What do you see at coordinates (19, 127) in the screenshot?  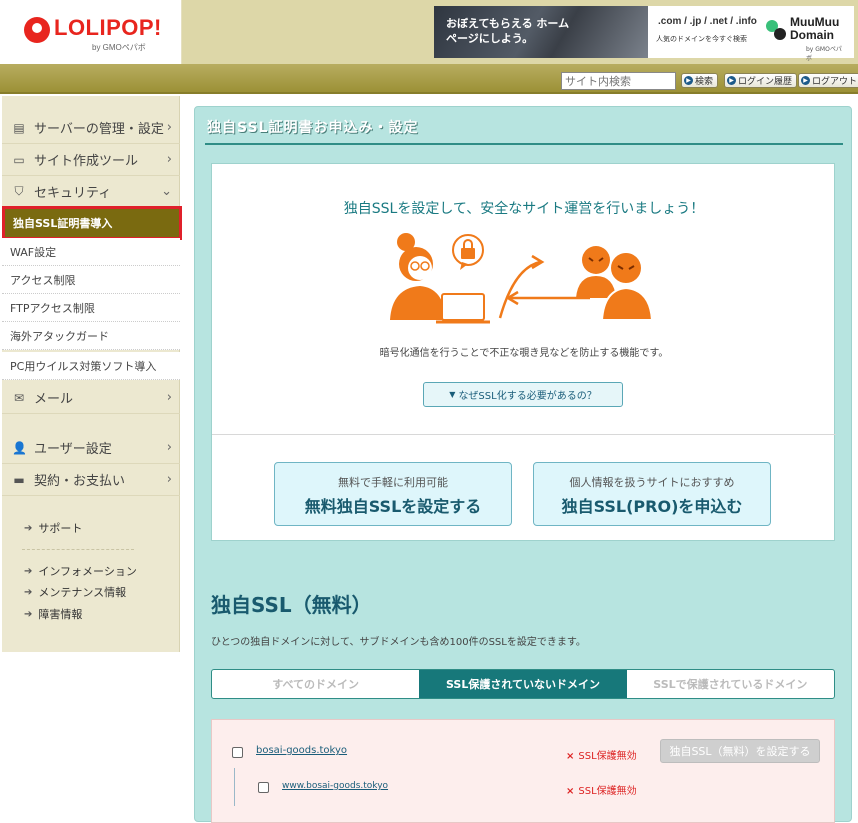 I see `server-icon: ▤` at bounding box center [19, 127].